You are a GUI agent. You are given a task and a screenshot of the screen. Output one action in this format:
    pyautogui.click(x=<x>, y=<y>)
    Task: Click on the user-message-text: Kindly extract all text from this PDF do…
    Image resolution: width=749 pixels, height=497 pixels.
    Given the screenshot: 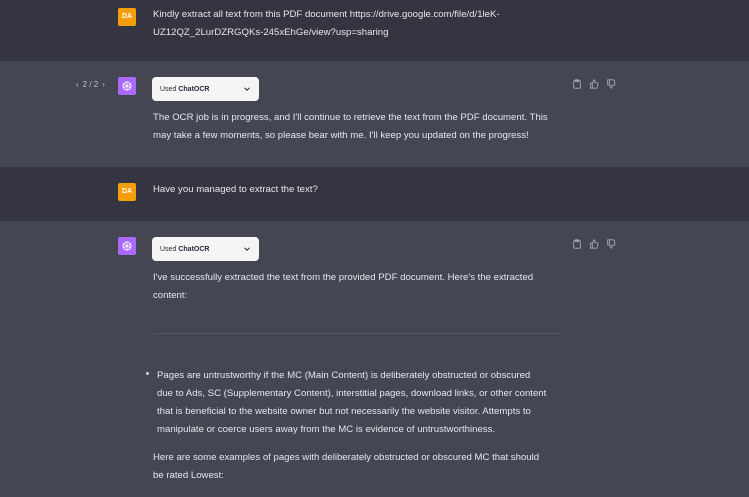 What is the action you would take?
    pyautogui.click(x=326, y=23)
    